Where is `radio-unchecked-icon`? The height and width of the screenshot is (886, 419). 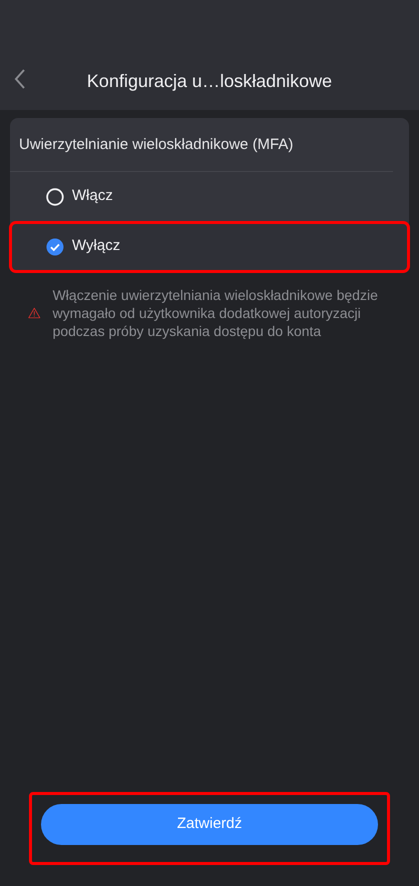 radio-unchecked-icon is located at coordinates (55, 197).